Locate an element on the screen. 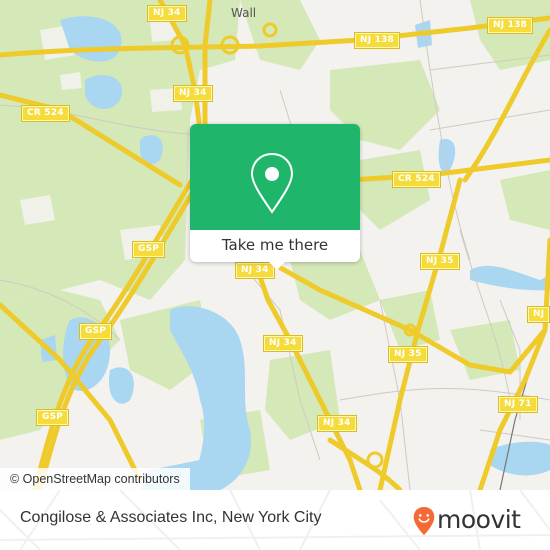 The image size is (550, 550). location-pin-icon is located at coordinates (272, 183).